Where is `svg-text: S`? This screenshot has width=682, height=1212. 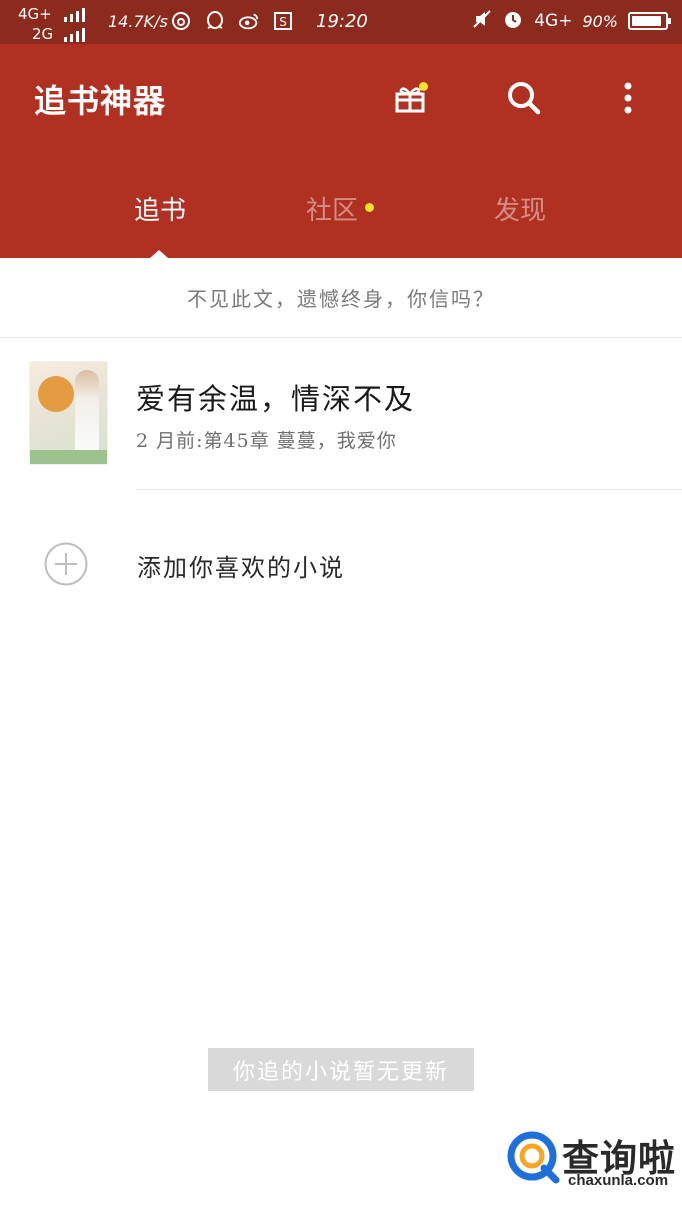 svg-text: S is located at coordinates (283, 22).